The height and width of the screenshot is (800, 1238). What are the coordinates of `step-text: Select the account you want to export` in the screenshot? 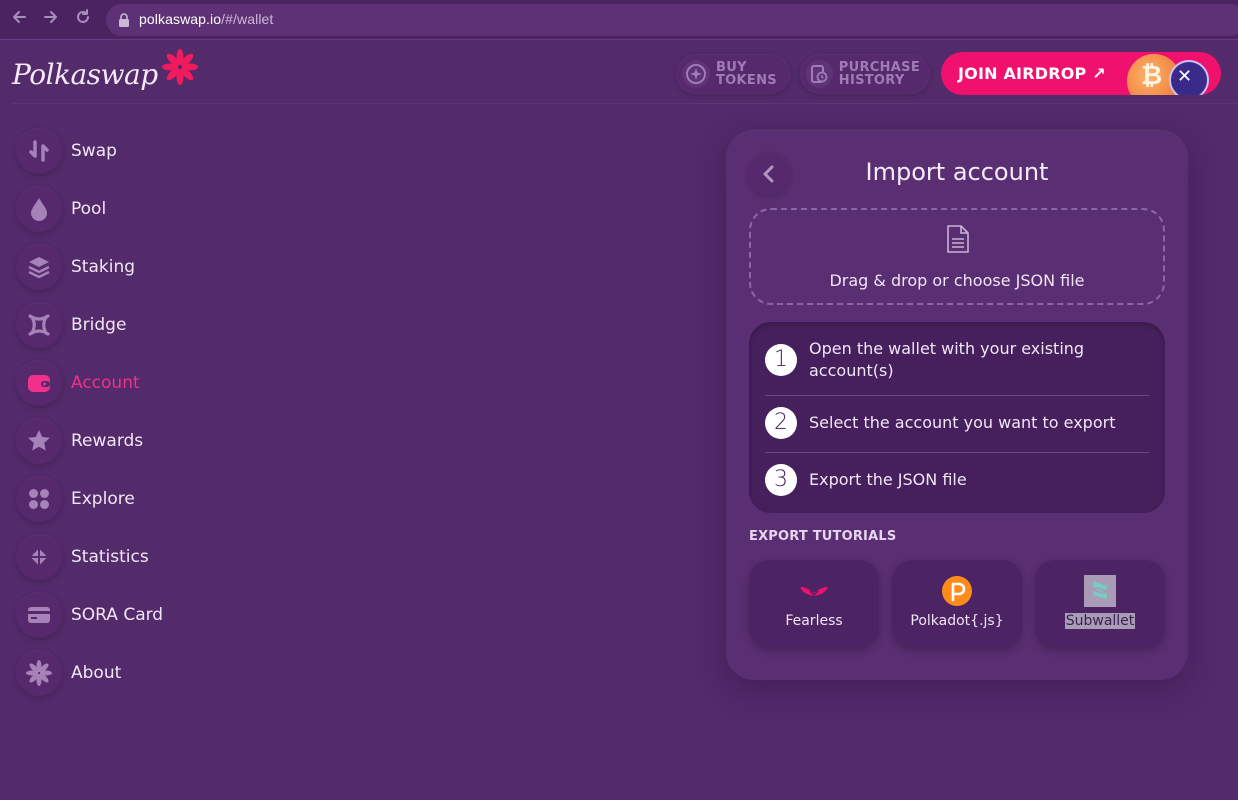 It's located at (962, 422).